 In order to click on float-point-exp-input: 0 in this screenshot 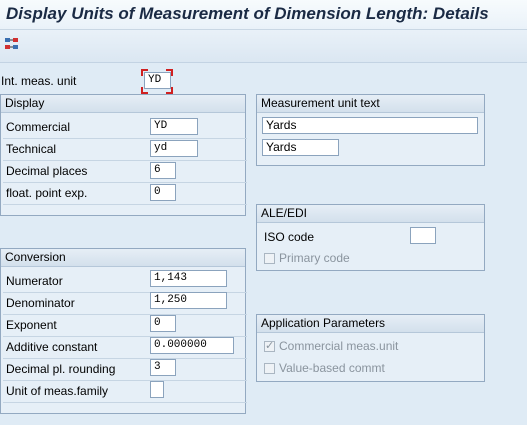, I will do `click(163, 192)`.